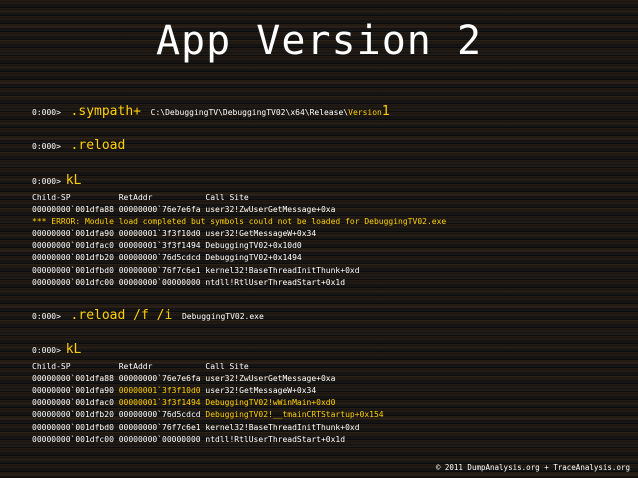  What do you see at coordinates (75, 390) in the screenshot?
I see `stack-row-part: 00000000`001dfa90` at bounding box center [75, 390].